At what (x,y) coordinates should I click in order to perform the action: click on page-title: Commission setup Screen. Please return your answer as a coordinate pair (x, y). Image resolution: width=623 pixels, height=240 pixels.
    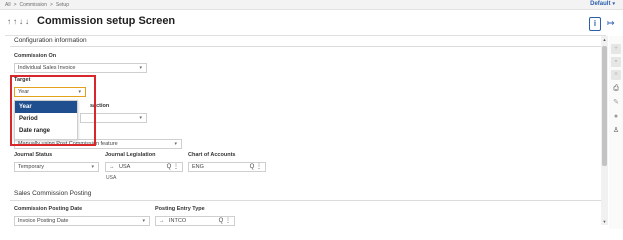
    Looking at the image, I should click on (106, 21).